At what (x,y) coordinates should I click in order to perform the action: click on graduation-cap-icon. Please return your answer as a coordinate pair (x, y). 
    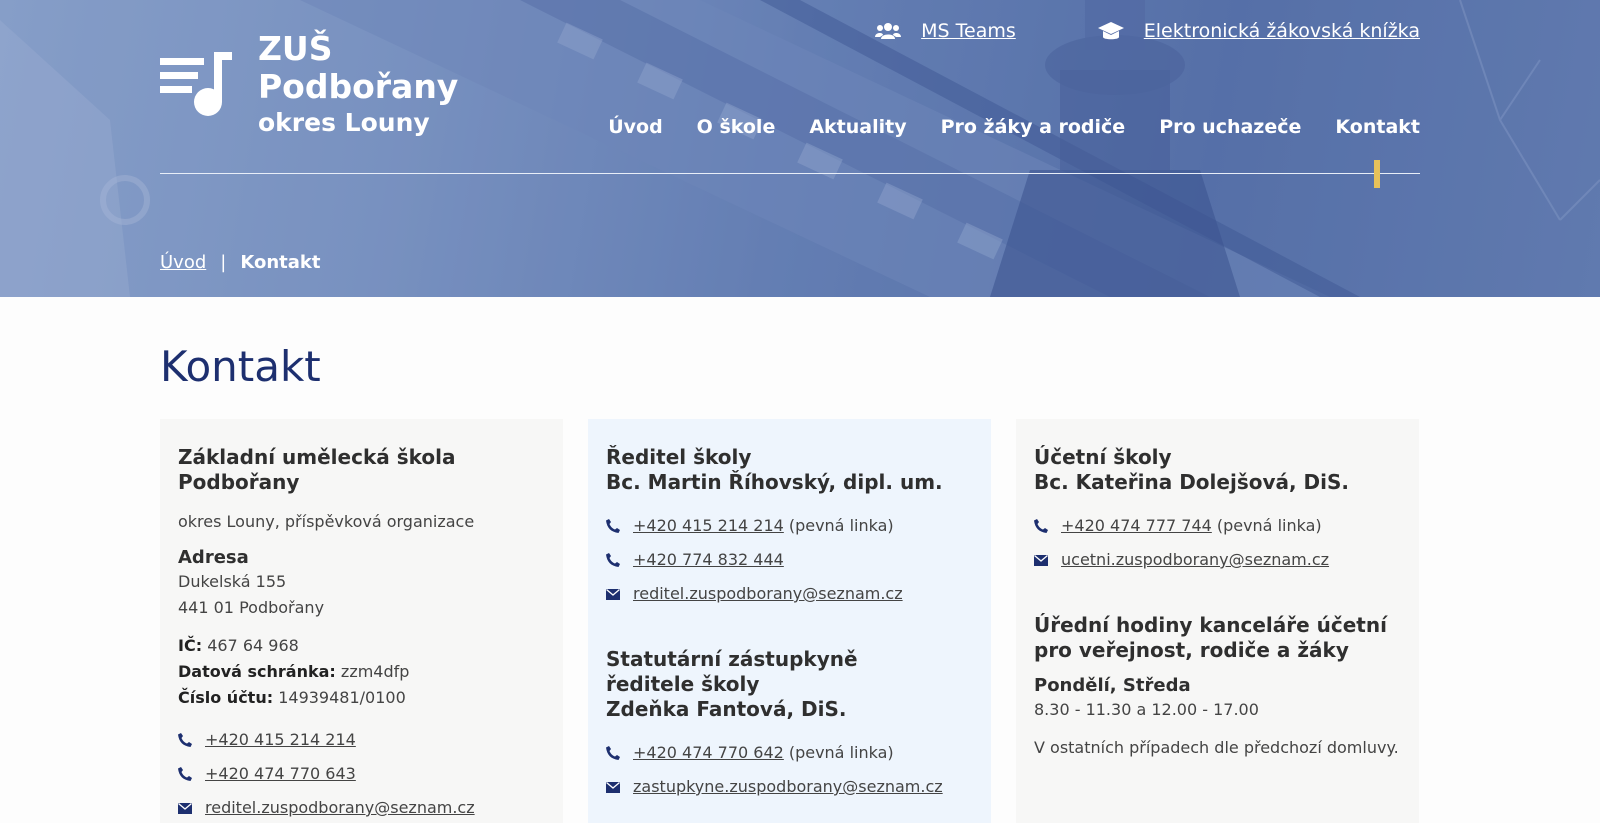
    Looking at the image, I should click on (1110, 31).